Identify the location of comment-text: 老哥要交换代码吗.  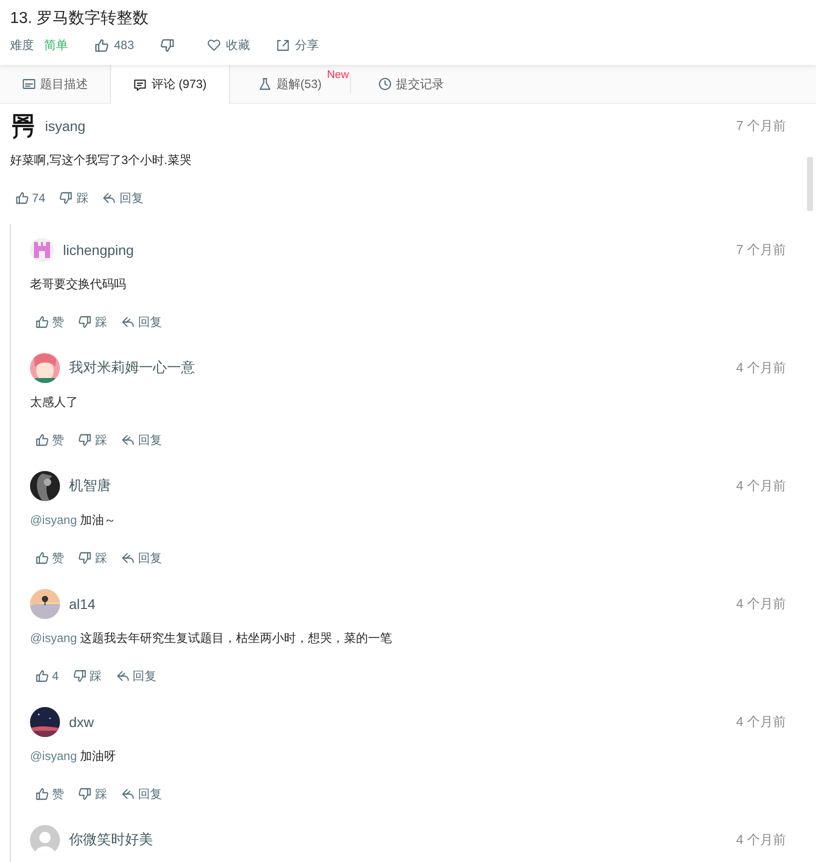
(78, 284).